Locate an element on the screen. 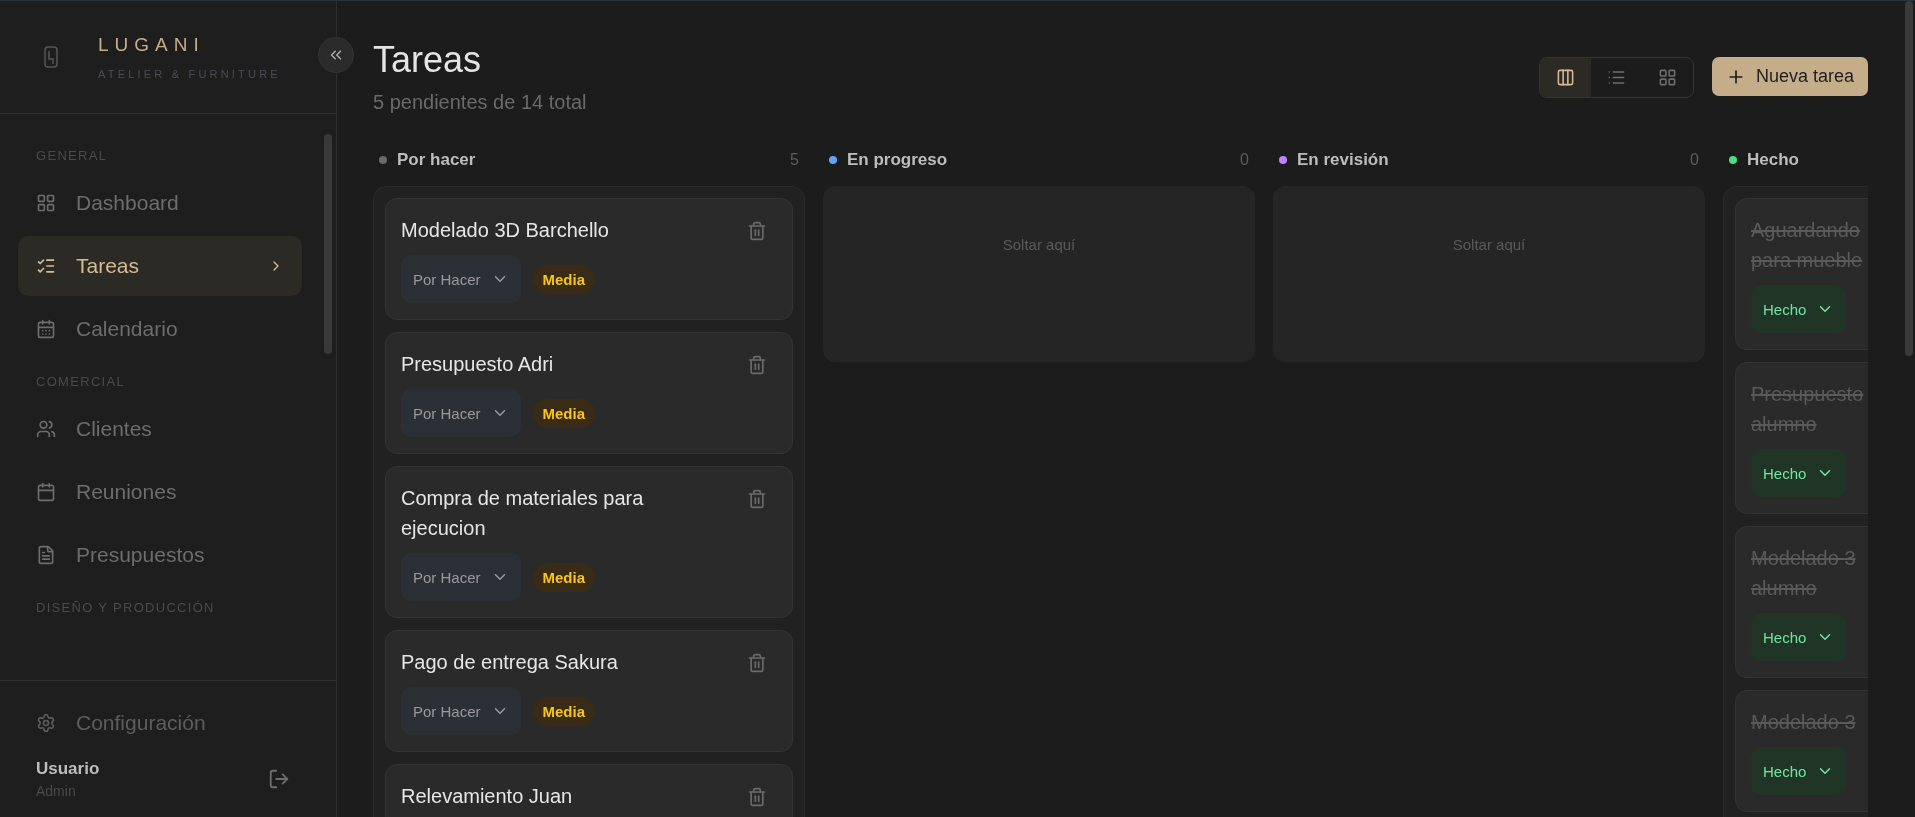  logout-icon is located at coordinates (279, 779).